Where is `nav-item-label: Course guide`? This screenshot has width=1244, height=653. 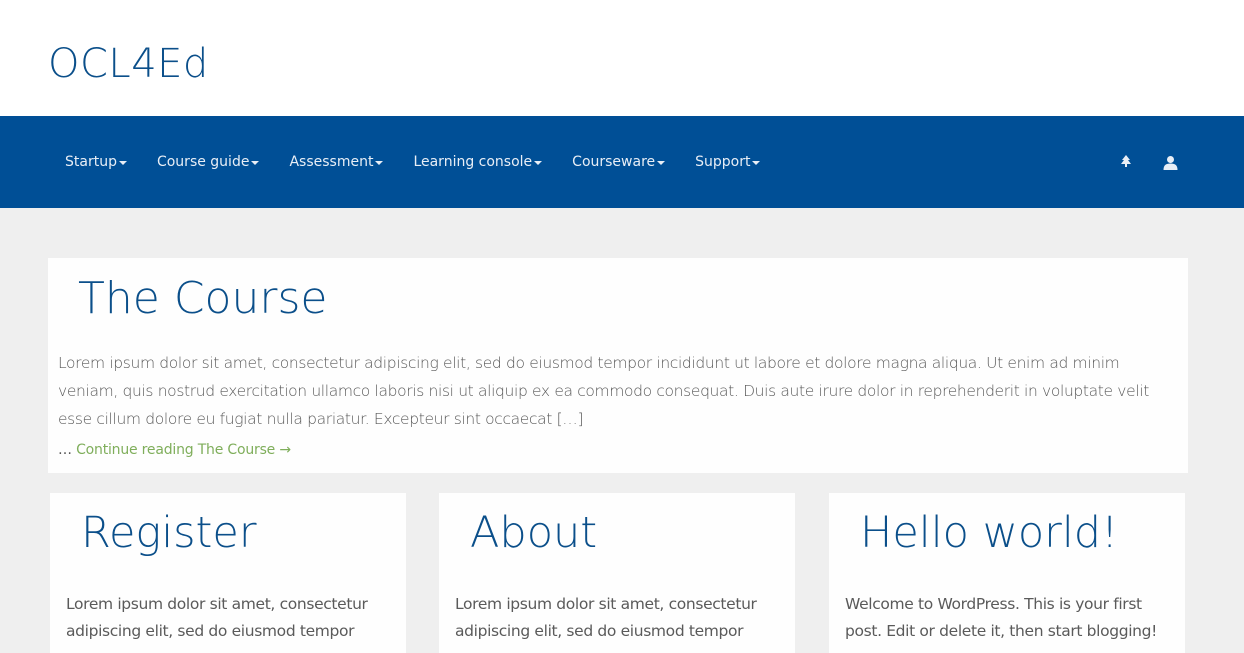 nav-item-label: Course guide is located at coordinates (203, 162).